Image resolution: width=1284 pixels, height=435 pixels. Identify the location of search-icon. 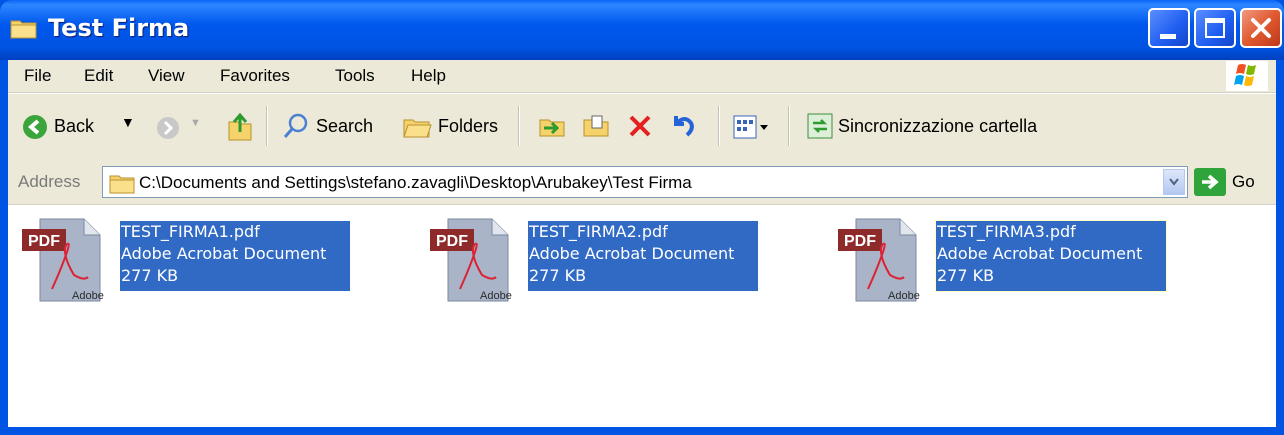
(295, 125).